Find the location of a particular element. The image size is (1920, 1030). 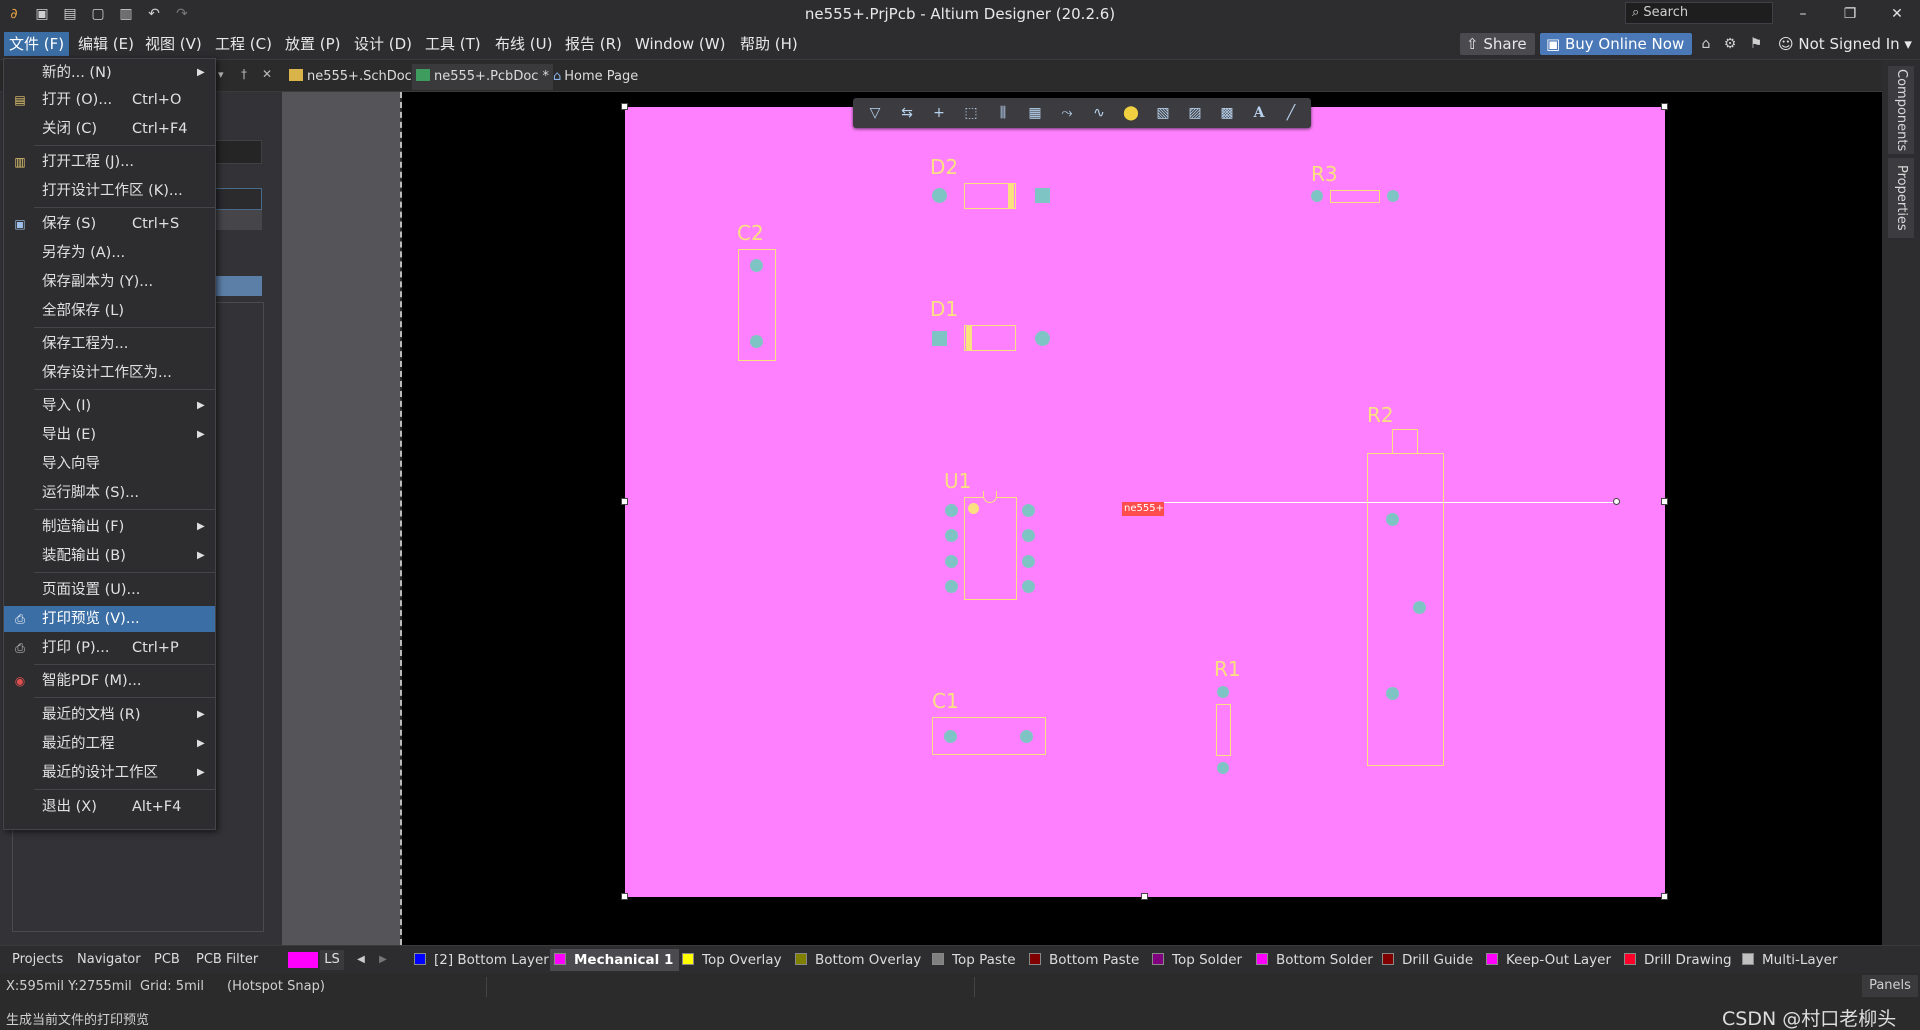

tune-length-icon: ∿ is located at coordinates (1099, 113).